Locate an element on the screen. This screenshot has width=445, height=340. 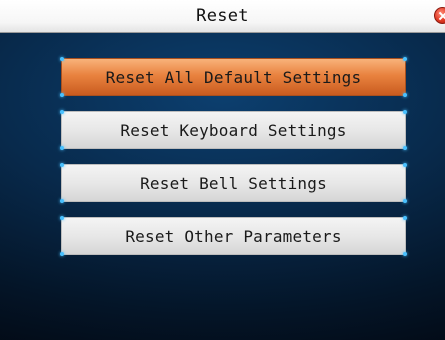
reset-keyboard-settings-button: Reset Keyboard Settings is located at coordinates (233, 130).